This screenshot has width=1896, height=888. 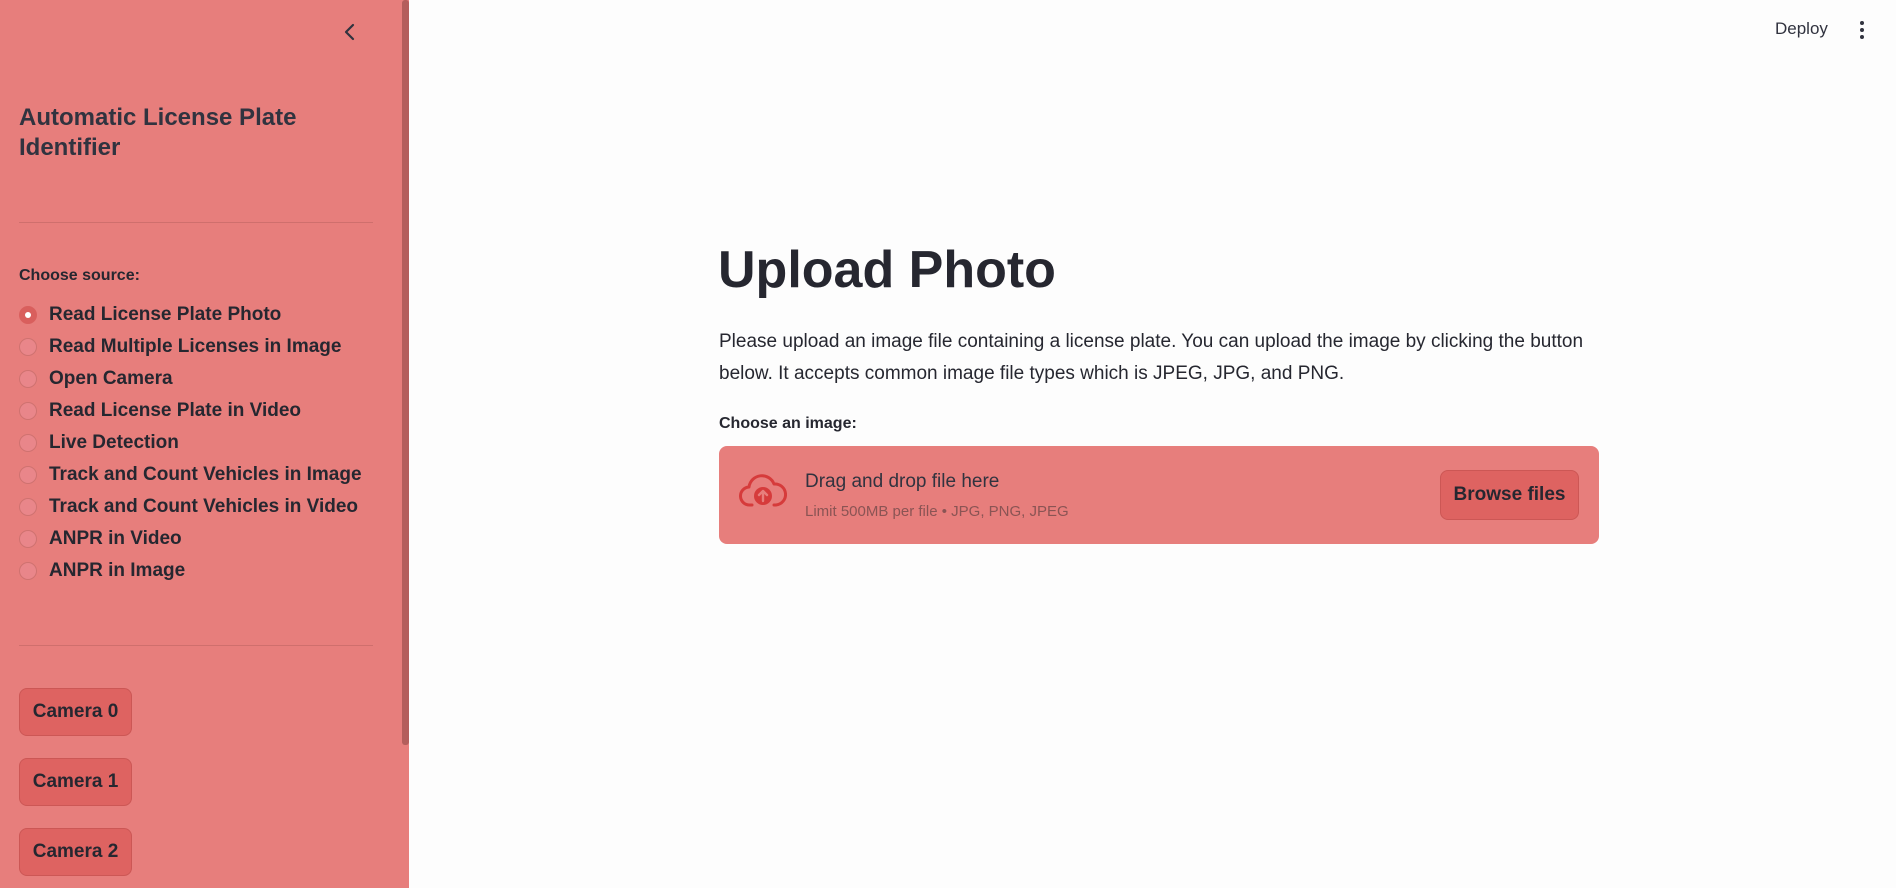 What do you see at coordinates (763, 490) in the screenshot?
I see `cloud-upload-icon` at bounding box center [763, 490].